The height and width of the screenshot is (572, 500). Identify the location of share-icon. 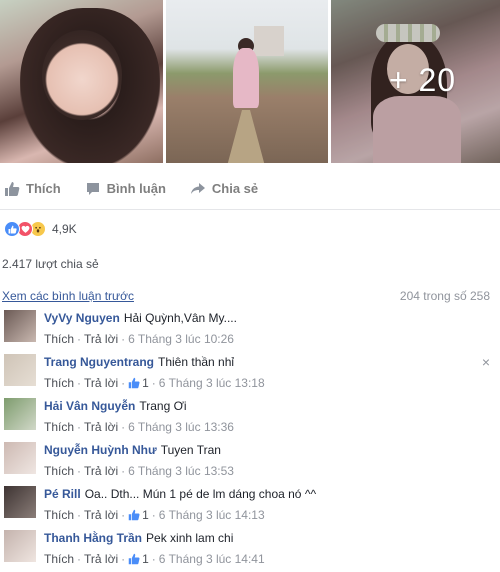
(197, 188).